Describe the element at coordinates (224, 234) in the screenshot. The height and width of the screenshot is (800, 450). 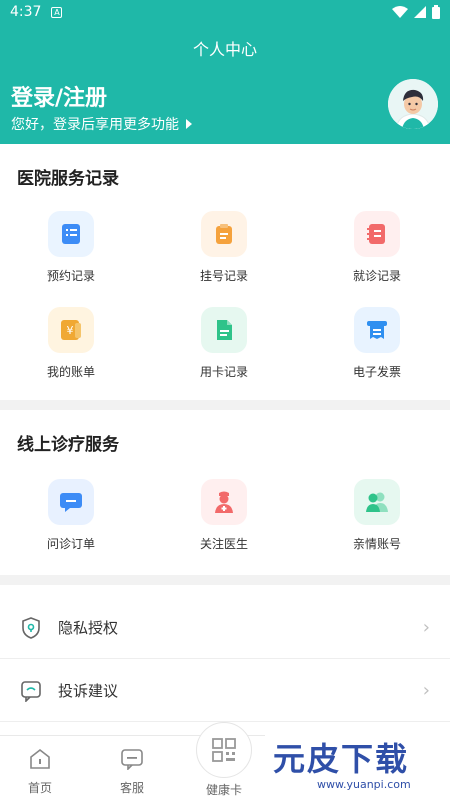
I see `clipboard-icon` at that location.